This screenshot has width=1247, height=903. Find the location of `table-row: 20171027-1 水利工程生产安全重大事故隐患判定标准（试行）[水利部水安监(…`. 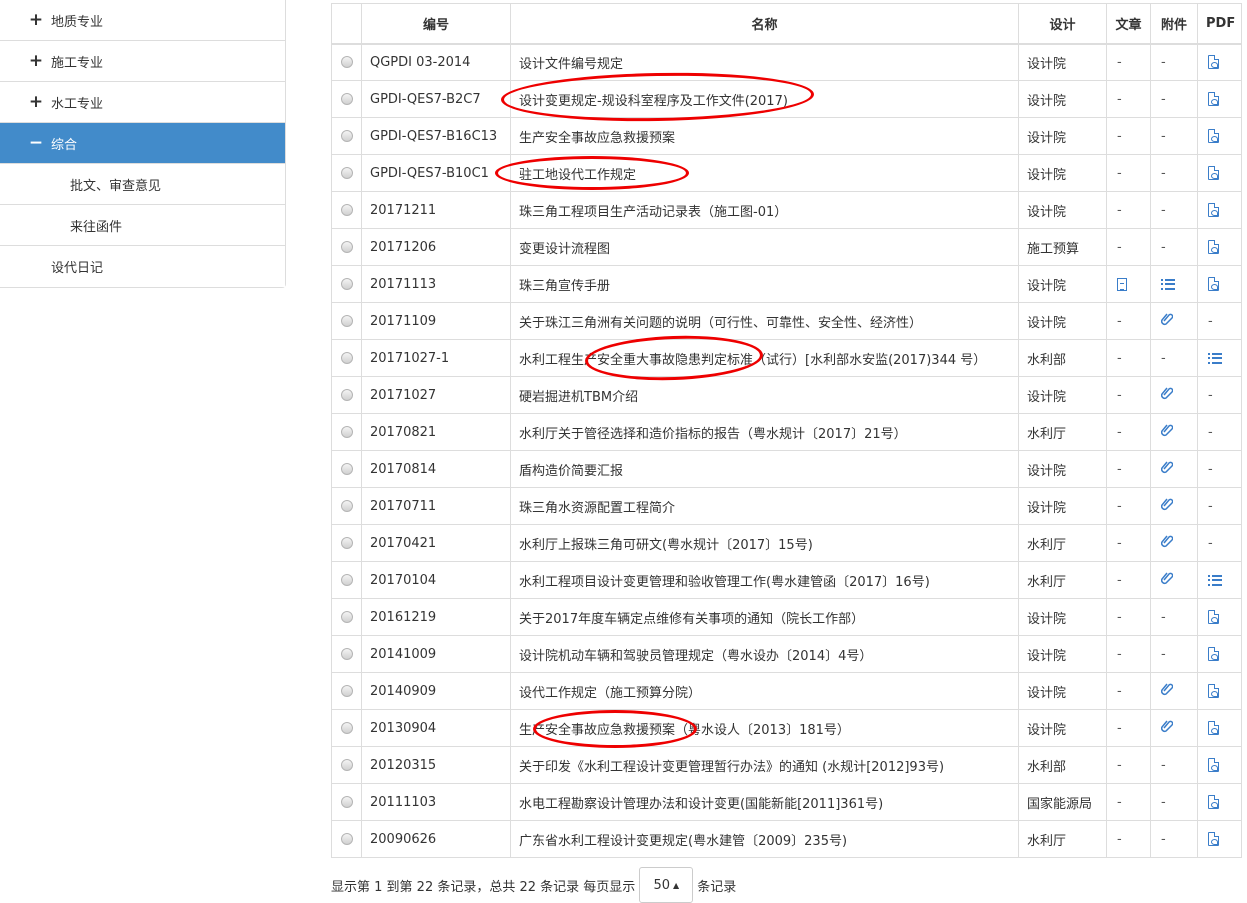

table-row: 20171027-1 水利工程生产安全重大事故隐患判定标准（试行）[水利部水安监(… is located at coordinates (786, 358).